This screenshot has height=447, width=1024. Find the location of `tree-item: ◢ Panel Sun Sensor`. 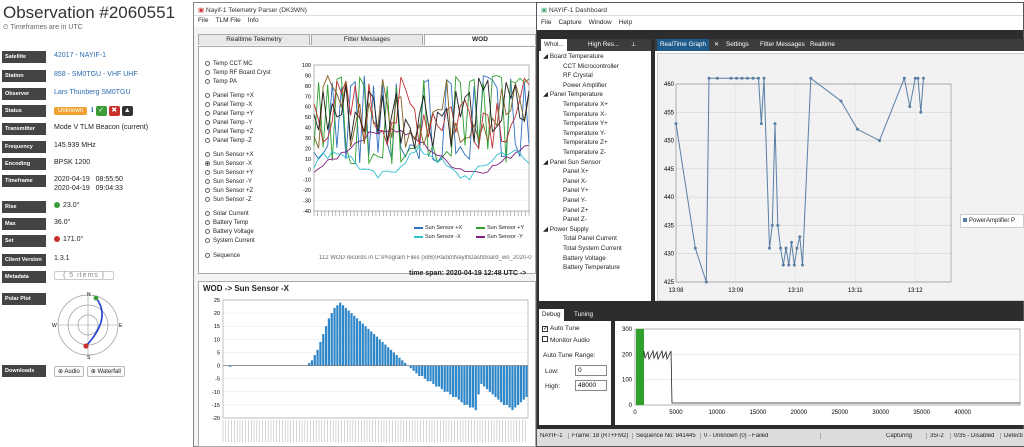

tree-item: ◢ Panel Sun Sensor is located at coordinates (572, 162).